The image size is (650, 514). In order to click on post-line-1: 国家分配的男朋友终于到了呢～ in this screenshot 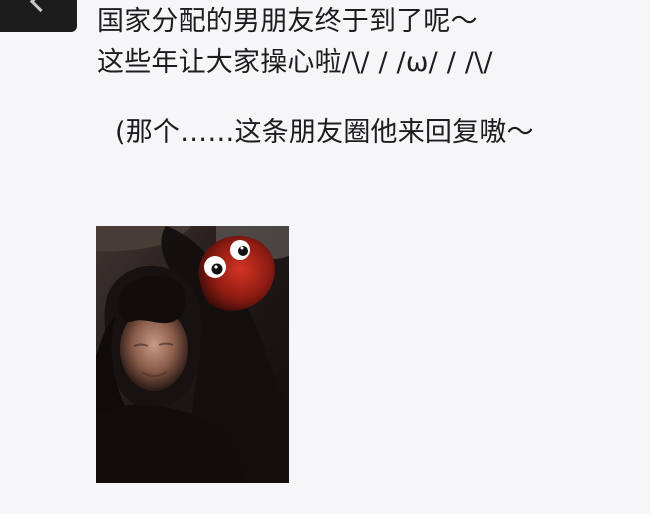, I will do `click(287, 21)`.